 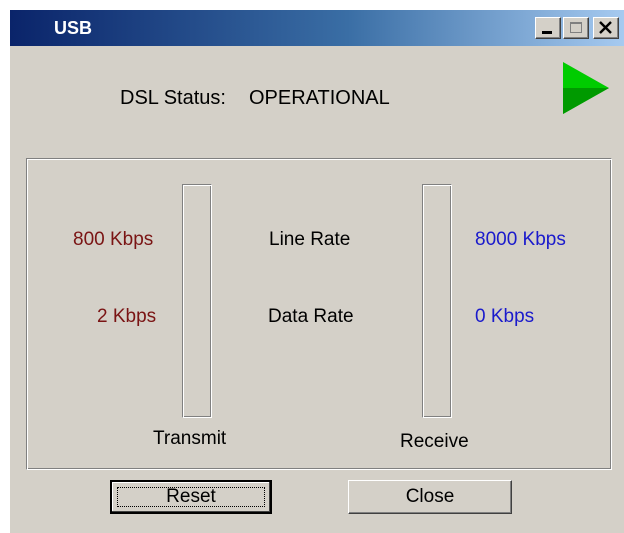 What do you see at coordinates (310, 239) in the screenshot?
I see `line-rate-label: Line Rate` at bounding box center [310, 239].